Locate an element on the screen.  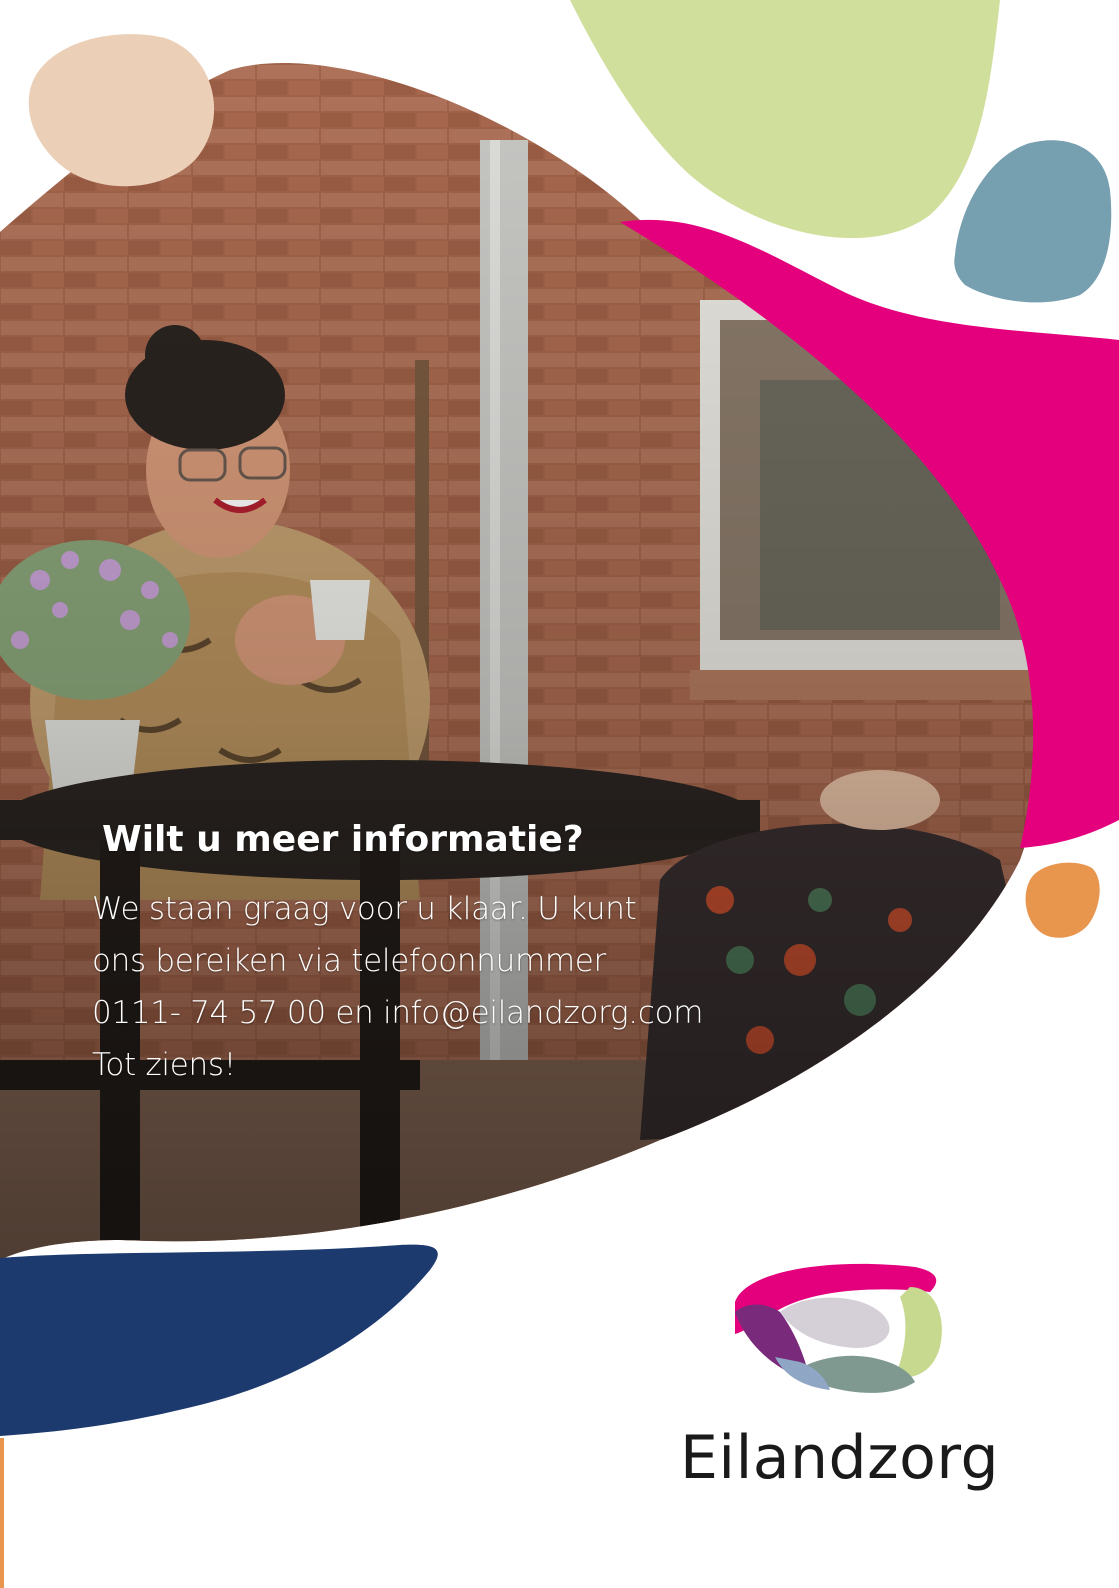
info-heading: Wilt u meer informatie? is located at coordinates (343, 839).